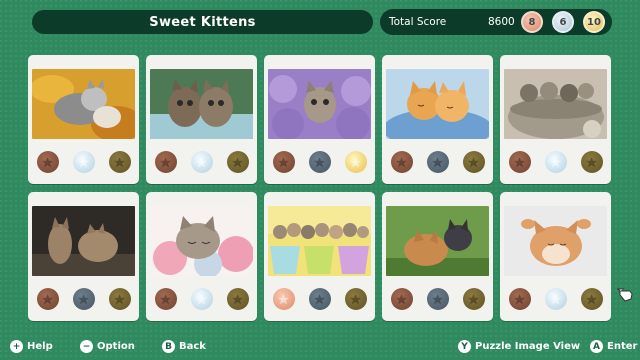 This screenshot has width=640, height=360. What do you see at coordinates (418, 22) in the screenshot?
I see `total-score-label: Total Score` at bounding box center [418, 22].